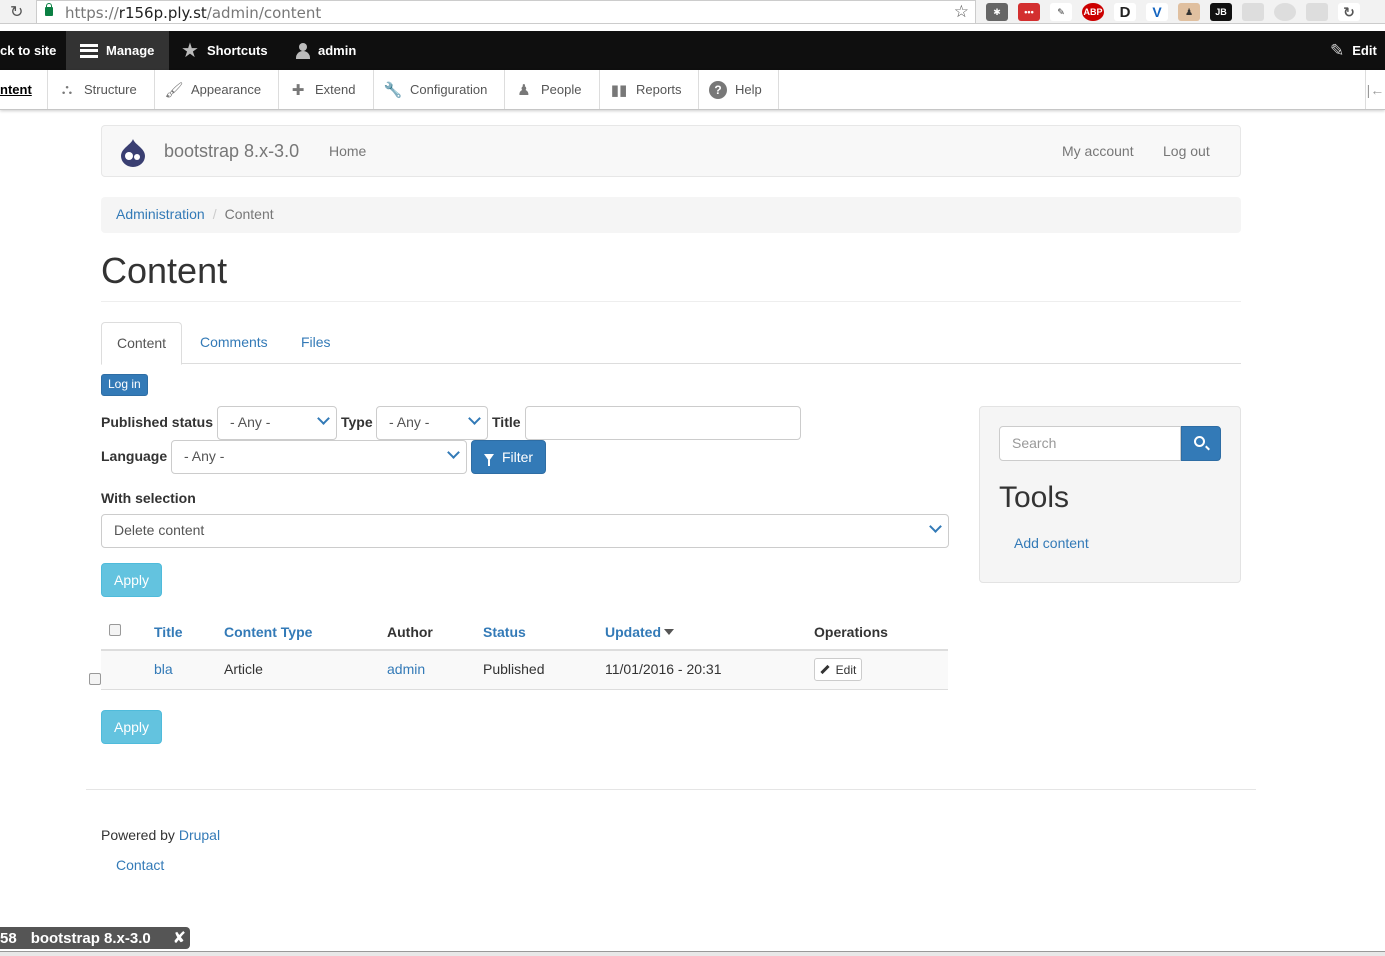 This screenshot has width=1385, height=956. What do you see at coordinates (133, 152) in the screenshot?
I see `drupal-logo-icon` at bounding box center [133, 152].